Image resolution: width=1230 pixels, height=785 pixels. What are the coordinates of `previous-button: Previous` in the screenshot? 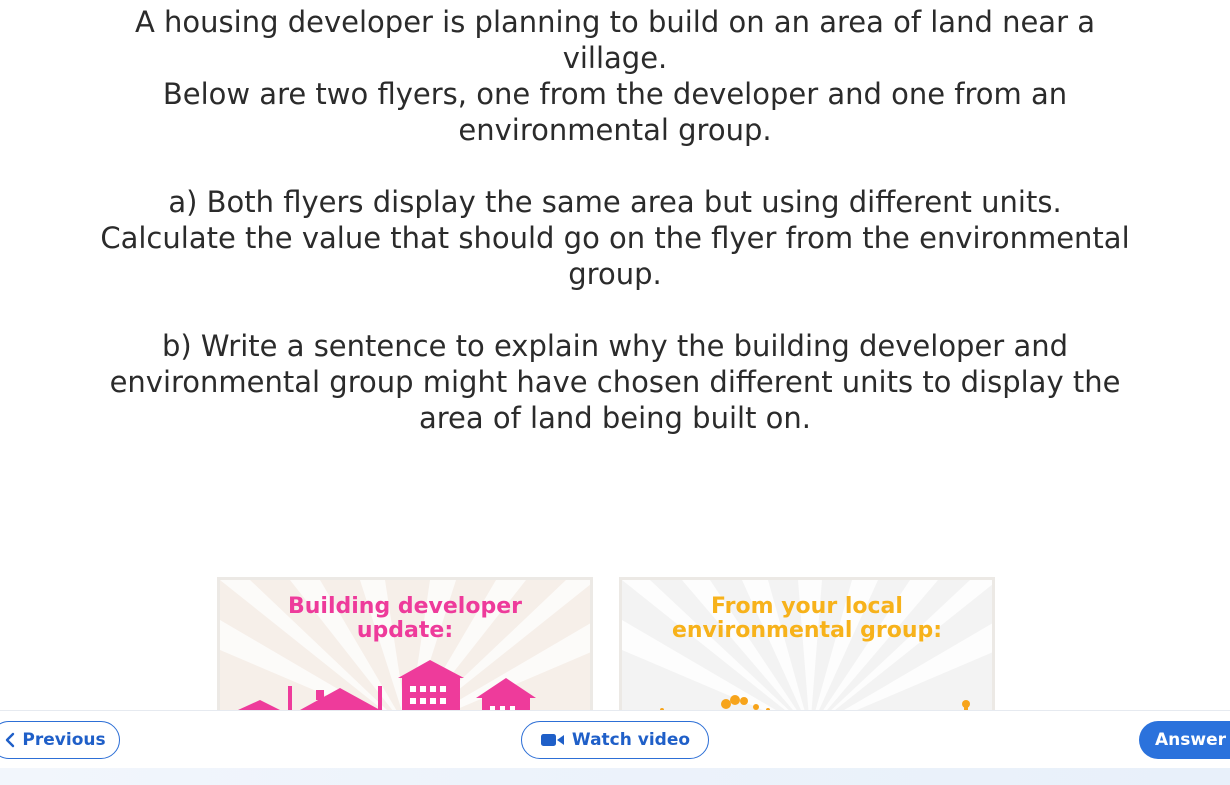 It's located at (60, 740).